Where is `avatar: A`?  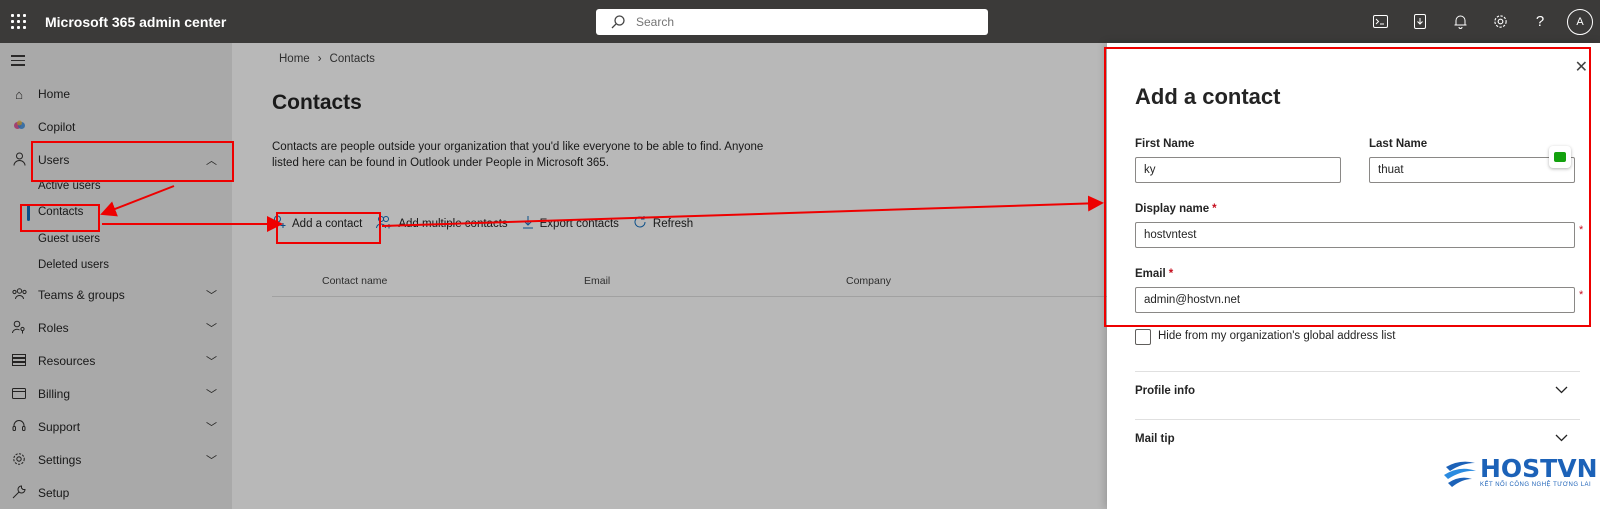 avatar: A is located at coordinates (1580, 21).